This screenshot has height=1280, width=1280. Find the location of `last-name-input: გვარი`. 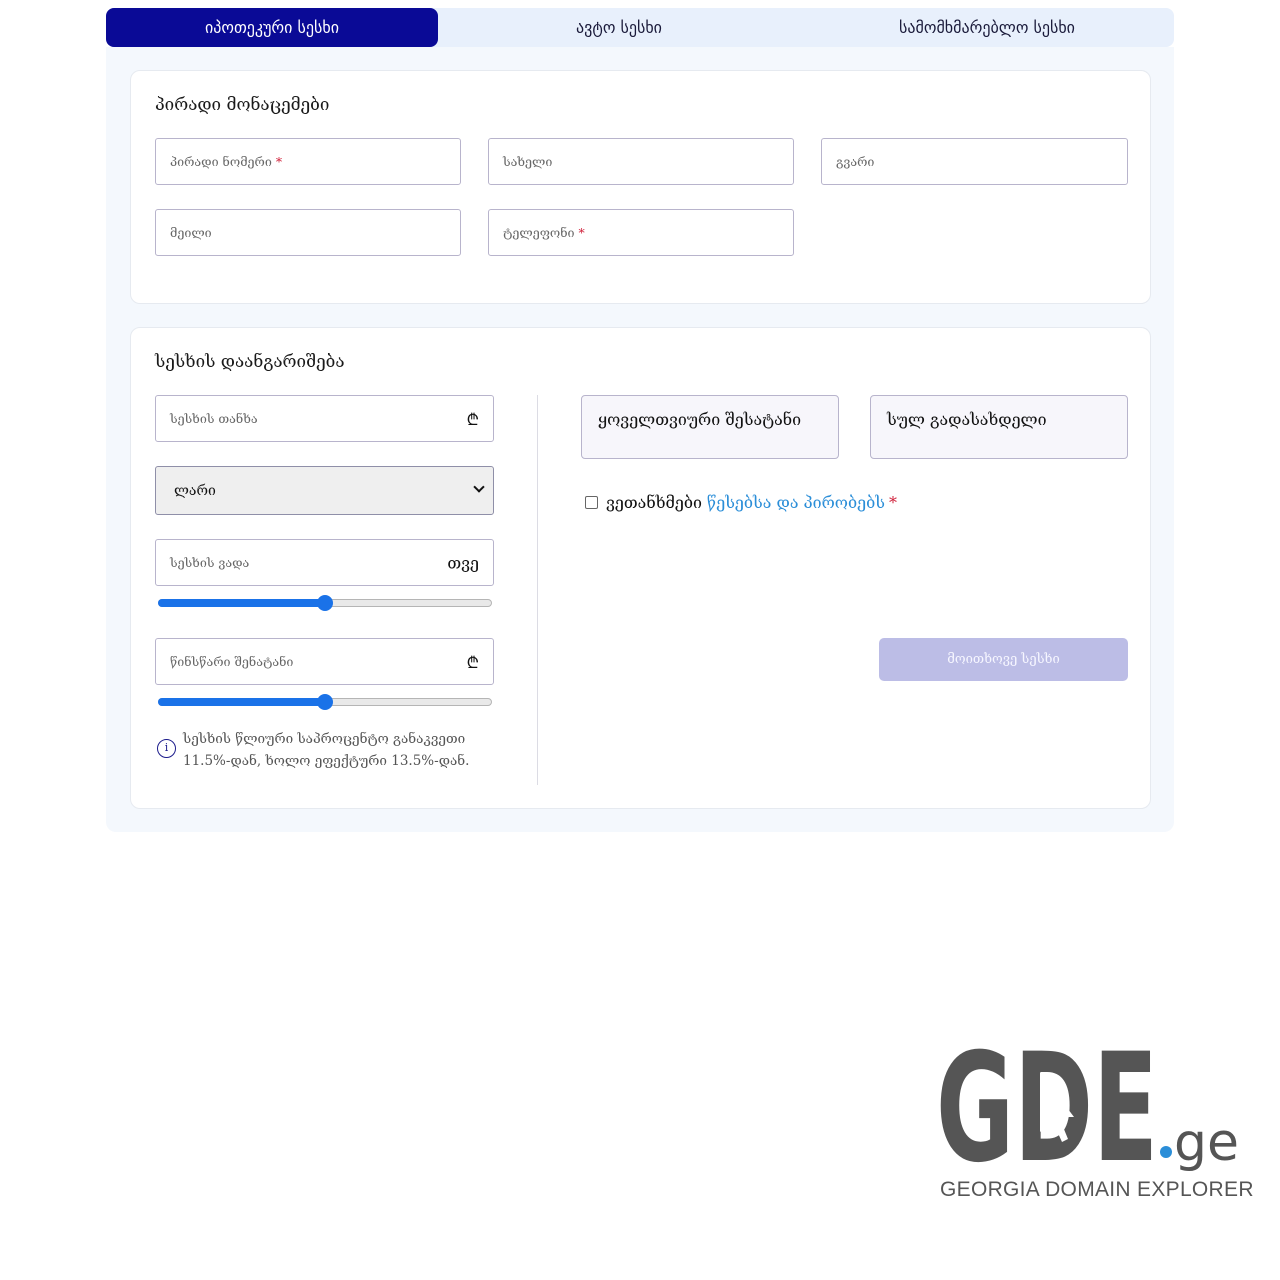

last-name-input: გვარი is located at coordinates (974, 161).